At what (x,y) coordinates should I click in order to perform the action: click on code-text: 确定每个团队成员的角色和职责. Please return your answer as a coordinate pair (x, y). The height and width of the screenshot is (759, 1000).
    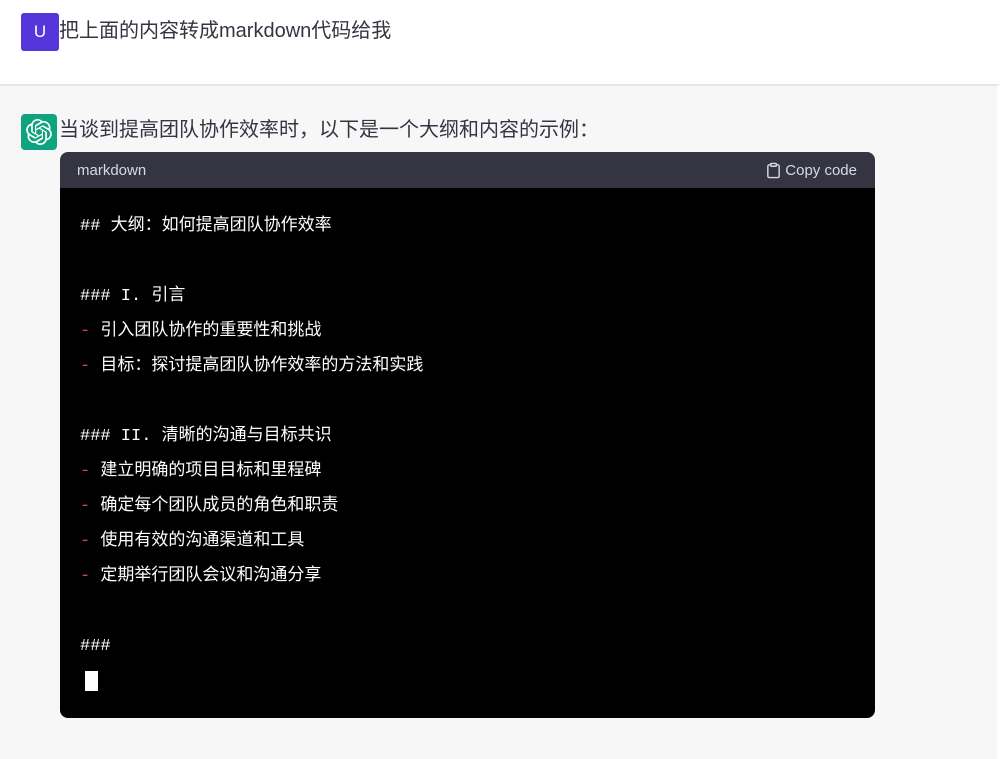
    Looking at the image, I should click on (214, 506).